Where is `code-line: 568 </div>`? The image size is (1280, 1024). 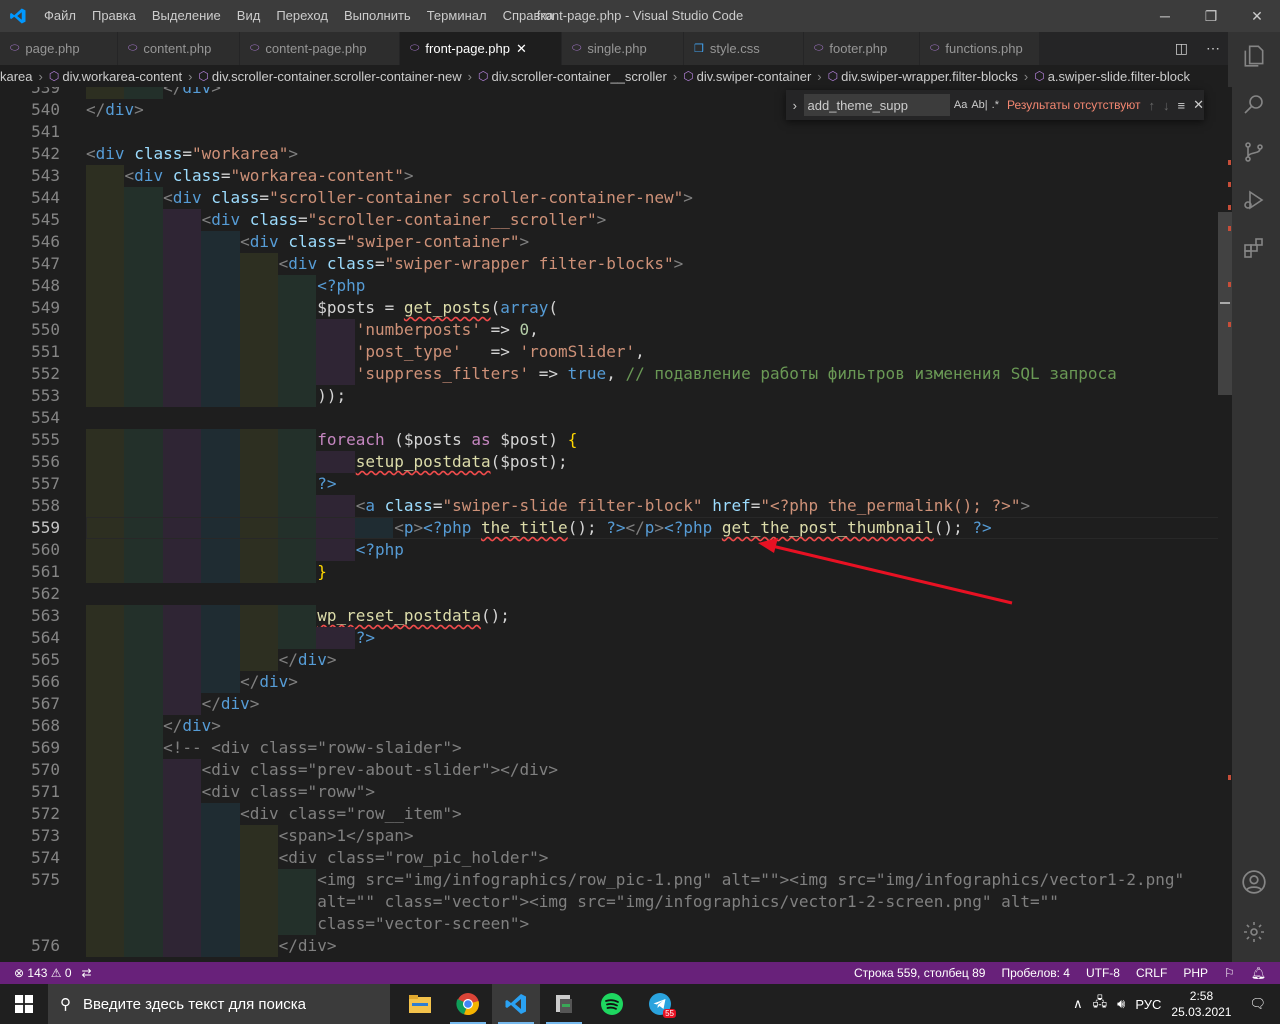
code-line: 568 </div> is located at coordinates (609, 726).